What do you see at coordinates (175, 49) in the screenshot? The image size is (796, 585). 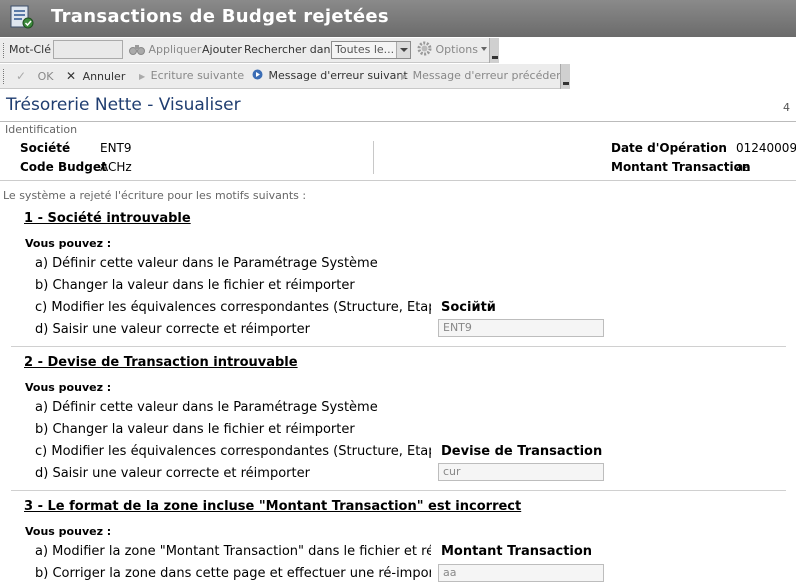 I see `apply-label: Appliquer` at bounding box center [175, 49].